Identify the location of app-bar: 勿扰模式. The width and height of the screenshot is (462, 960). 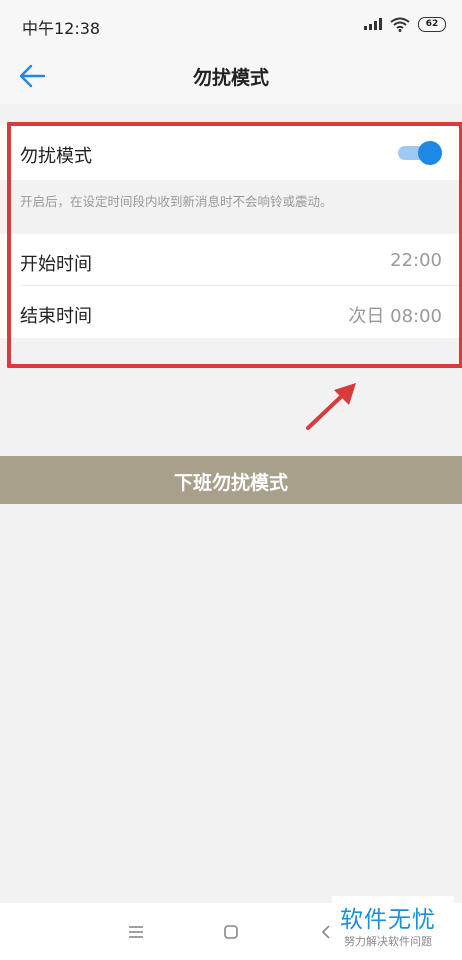
(231, 76).